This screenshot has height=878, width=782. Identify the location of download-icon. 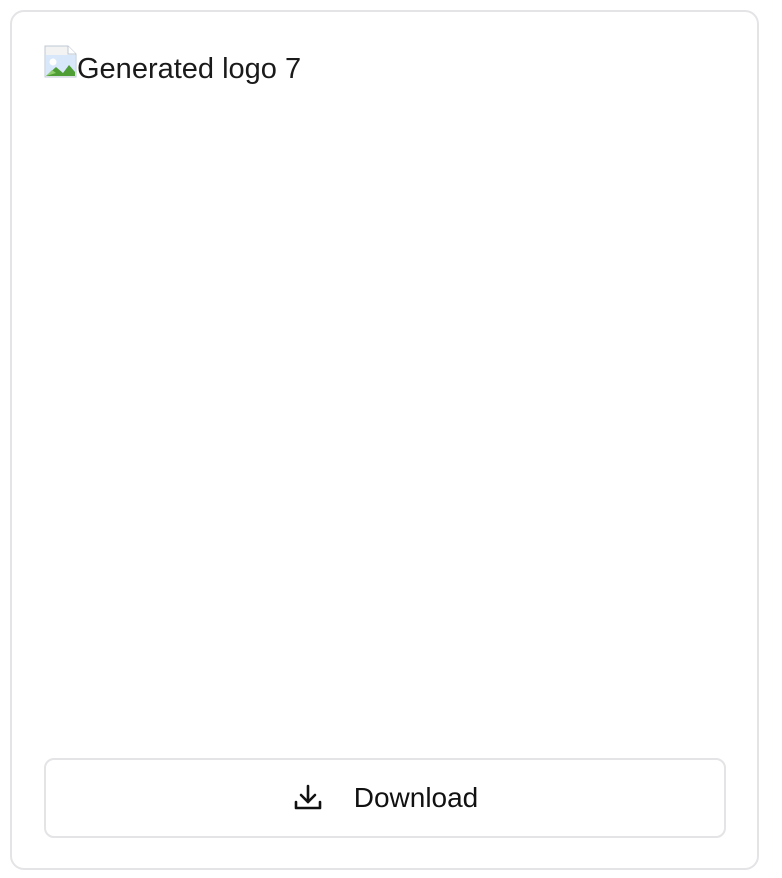
(308, 797).